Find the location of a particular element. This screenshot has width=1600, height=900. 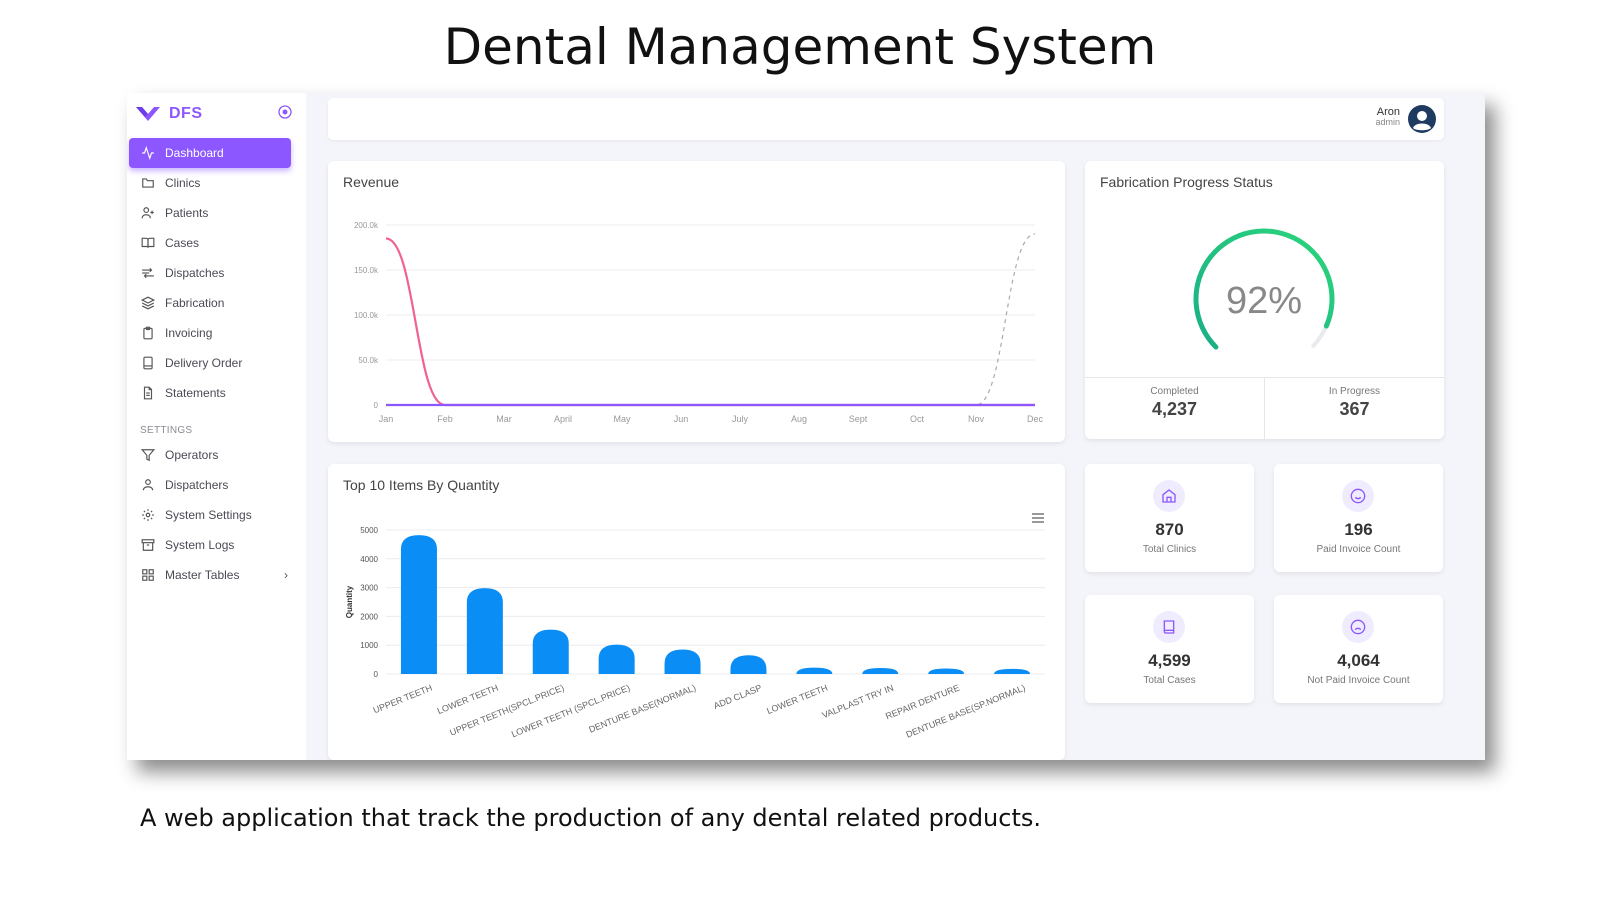

sidebar-item-system-settings: System Settings is located at coordinates (211, 515).